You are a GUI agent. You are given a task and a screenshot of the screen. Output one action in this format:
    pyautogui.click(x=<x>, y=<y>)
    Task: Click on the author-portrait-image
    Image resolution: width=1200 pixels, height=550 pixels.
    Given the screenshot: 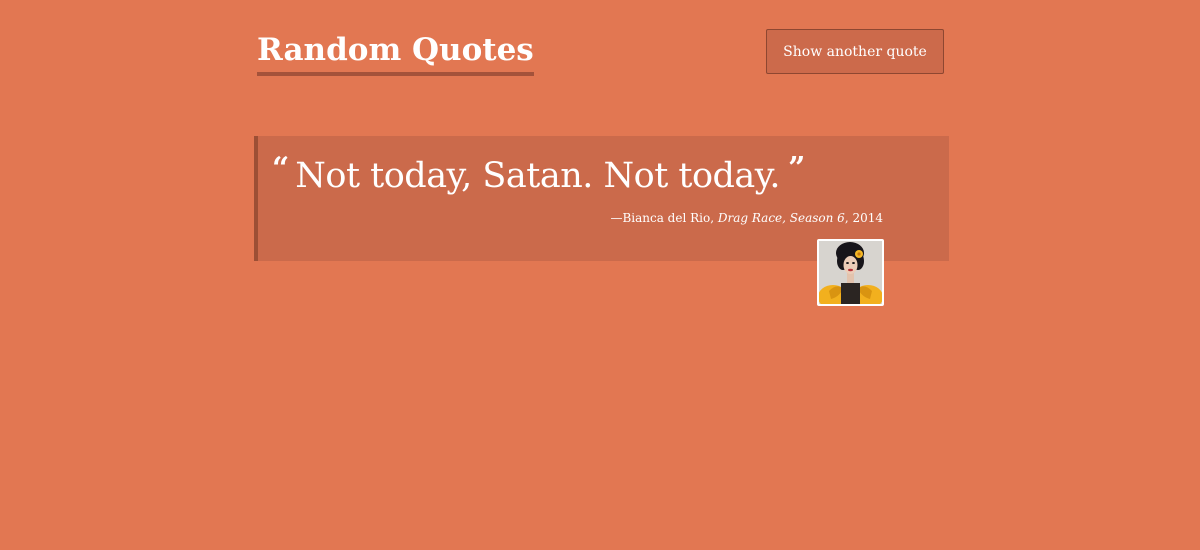 What is the action you would take?
    pyautogui.click(x=850, y=272)
    